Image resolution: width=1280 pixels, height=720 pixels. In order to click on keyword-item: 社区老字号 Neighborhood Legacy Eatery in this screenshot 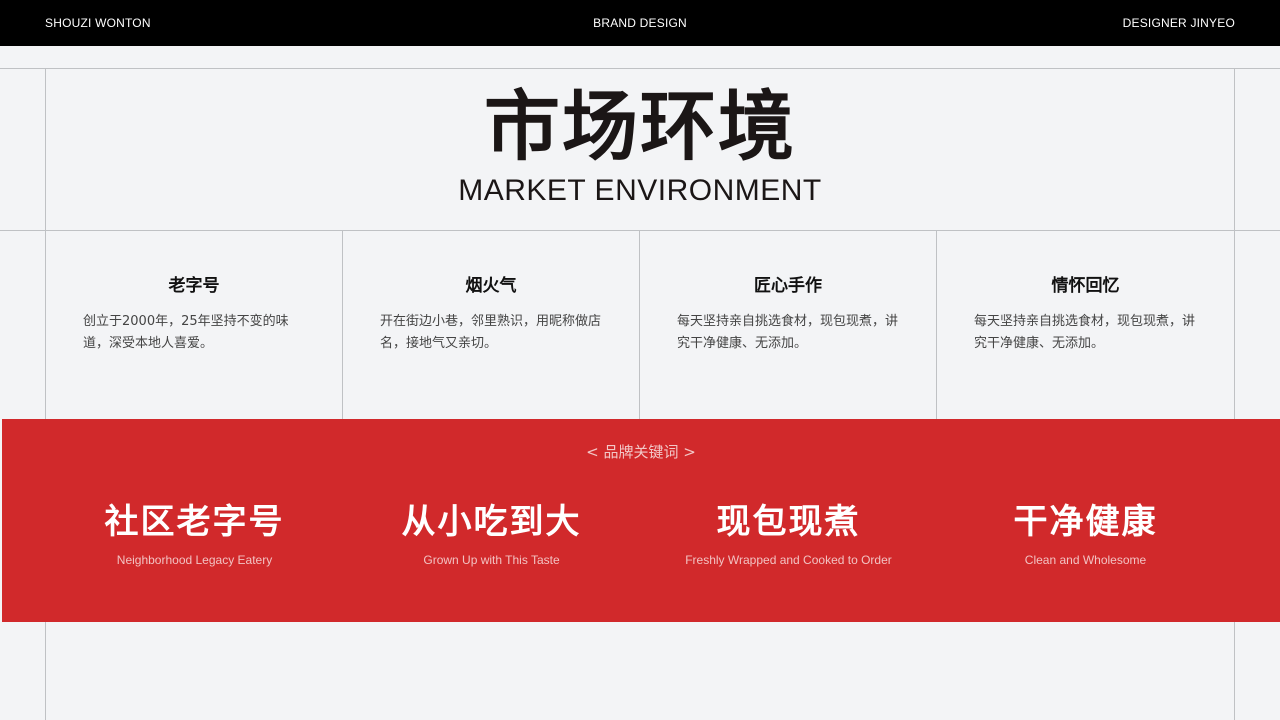, I will do `click(194, 532)`.